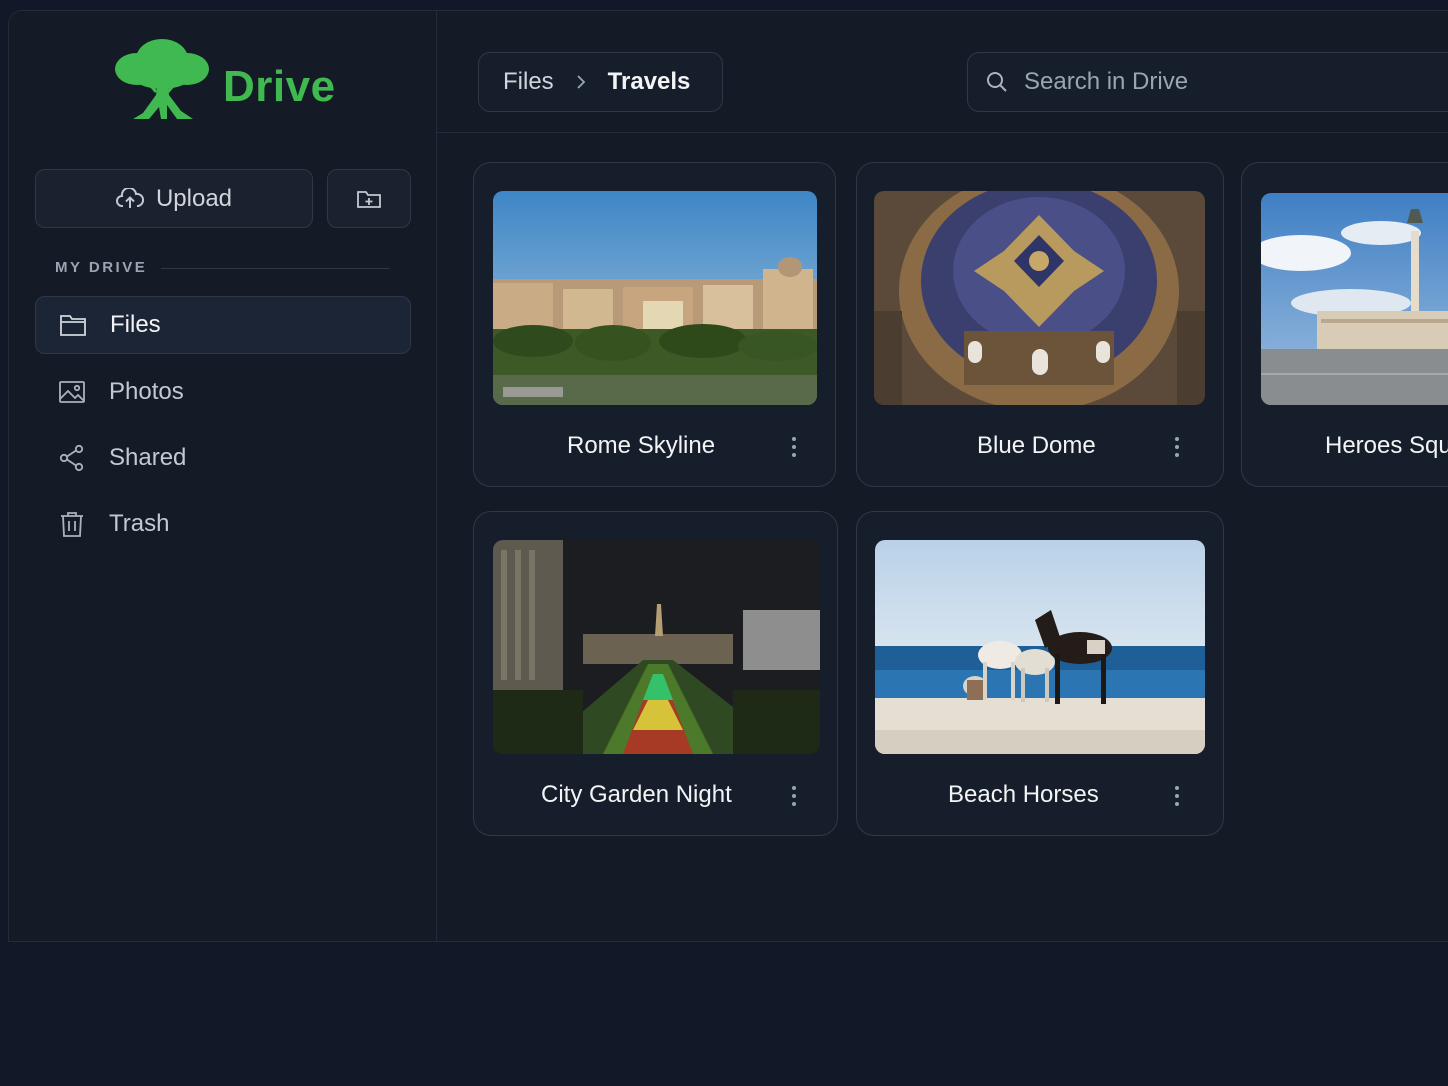 This screenshot has width=1448, height=1086. I want to click on file-card: Heroes Squ, so click(1344, 324).